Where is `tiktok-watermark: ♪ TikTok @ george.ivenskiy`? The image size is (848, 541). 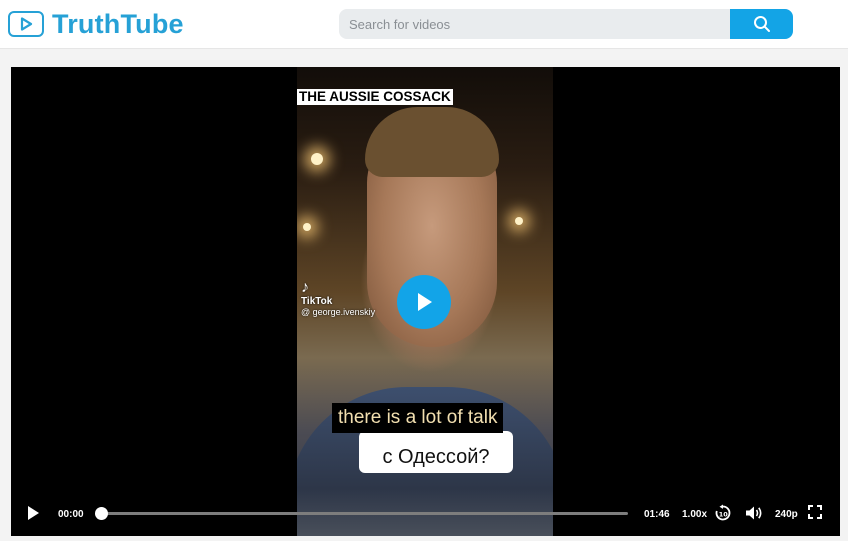
tiktok-watermark: ♪ TikTok @ george.ivenskiy is located at coordinates (338, 298).